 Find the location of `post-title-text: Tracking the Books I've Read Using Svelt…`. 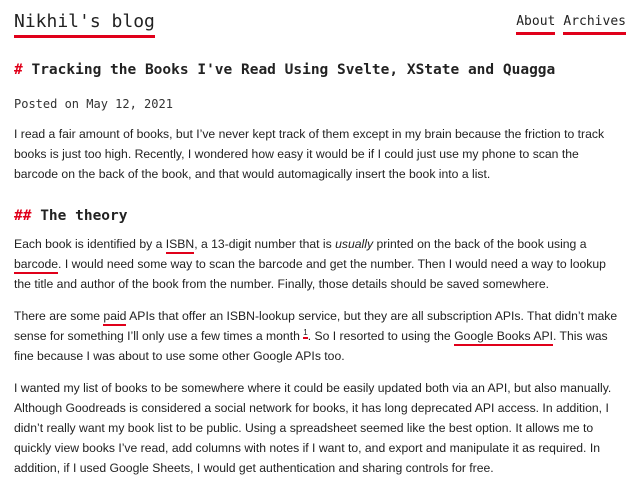

post-title-text: Tracking the Books I've Read Using Svelt… is located at coordinates (293, 70).